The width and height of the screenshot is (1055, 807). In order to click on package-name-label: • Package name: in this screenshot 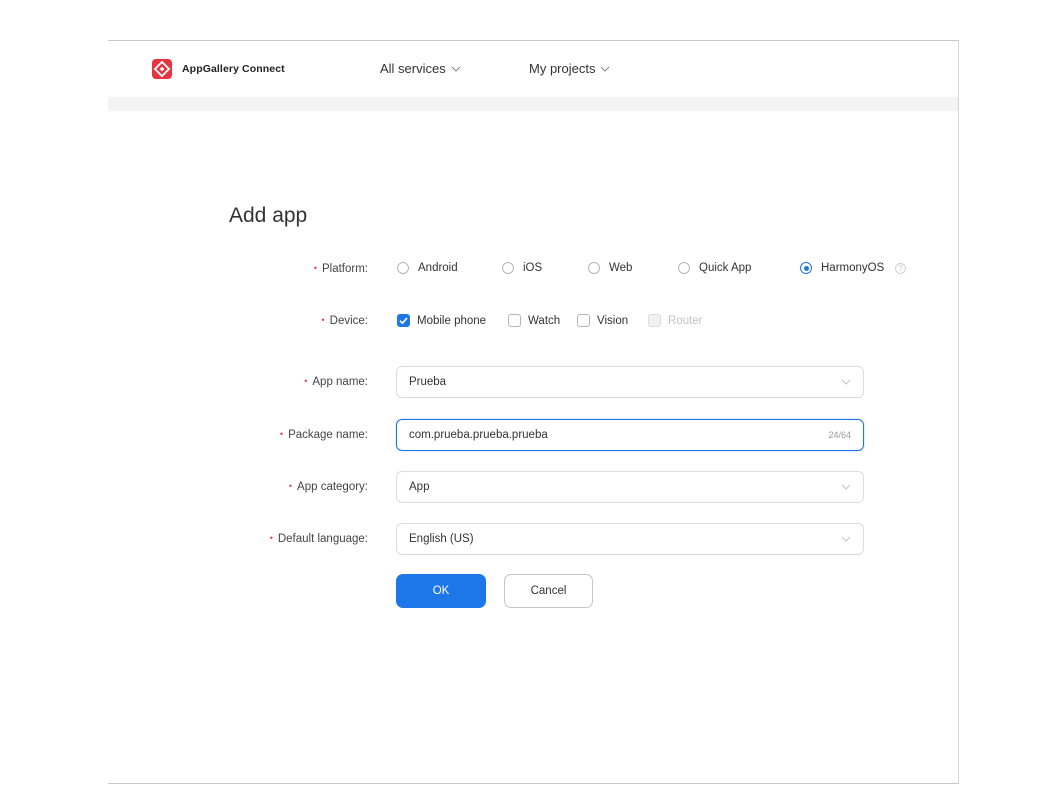, I will do `click(324, 435)`.